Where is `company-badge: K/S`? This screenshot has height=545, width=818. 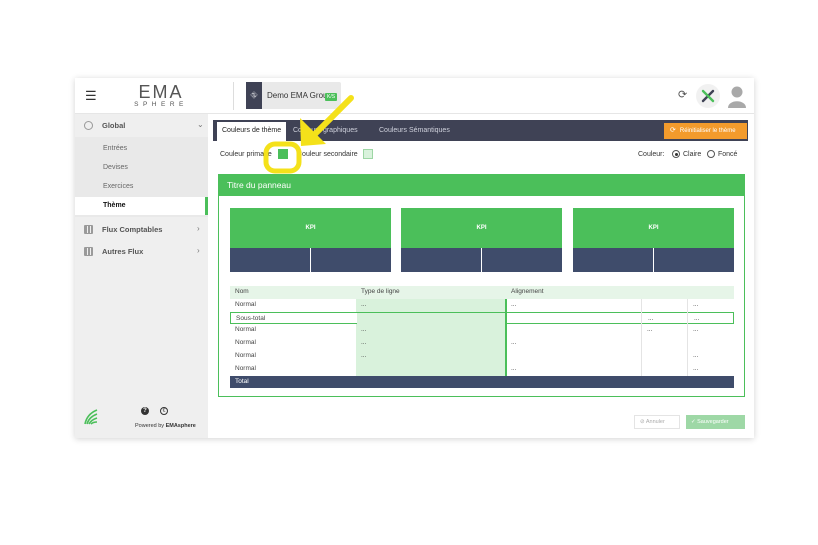
company-badge: K/S is located at coordinates (331, 97).